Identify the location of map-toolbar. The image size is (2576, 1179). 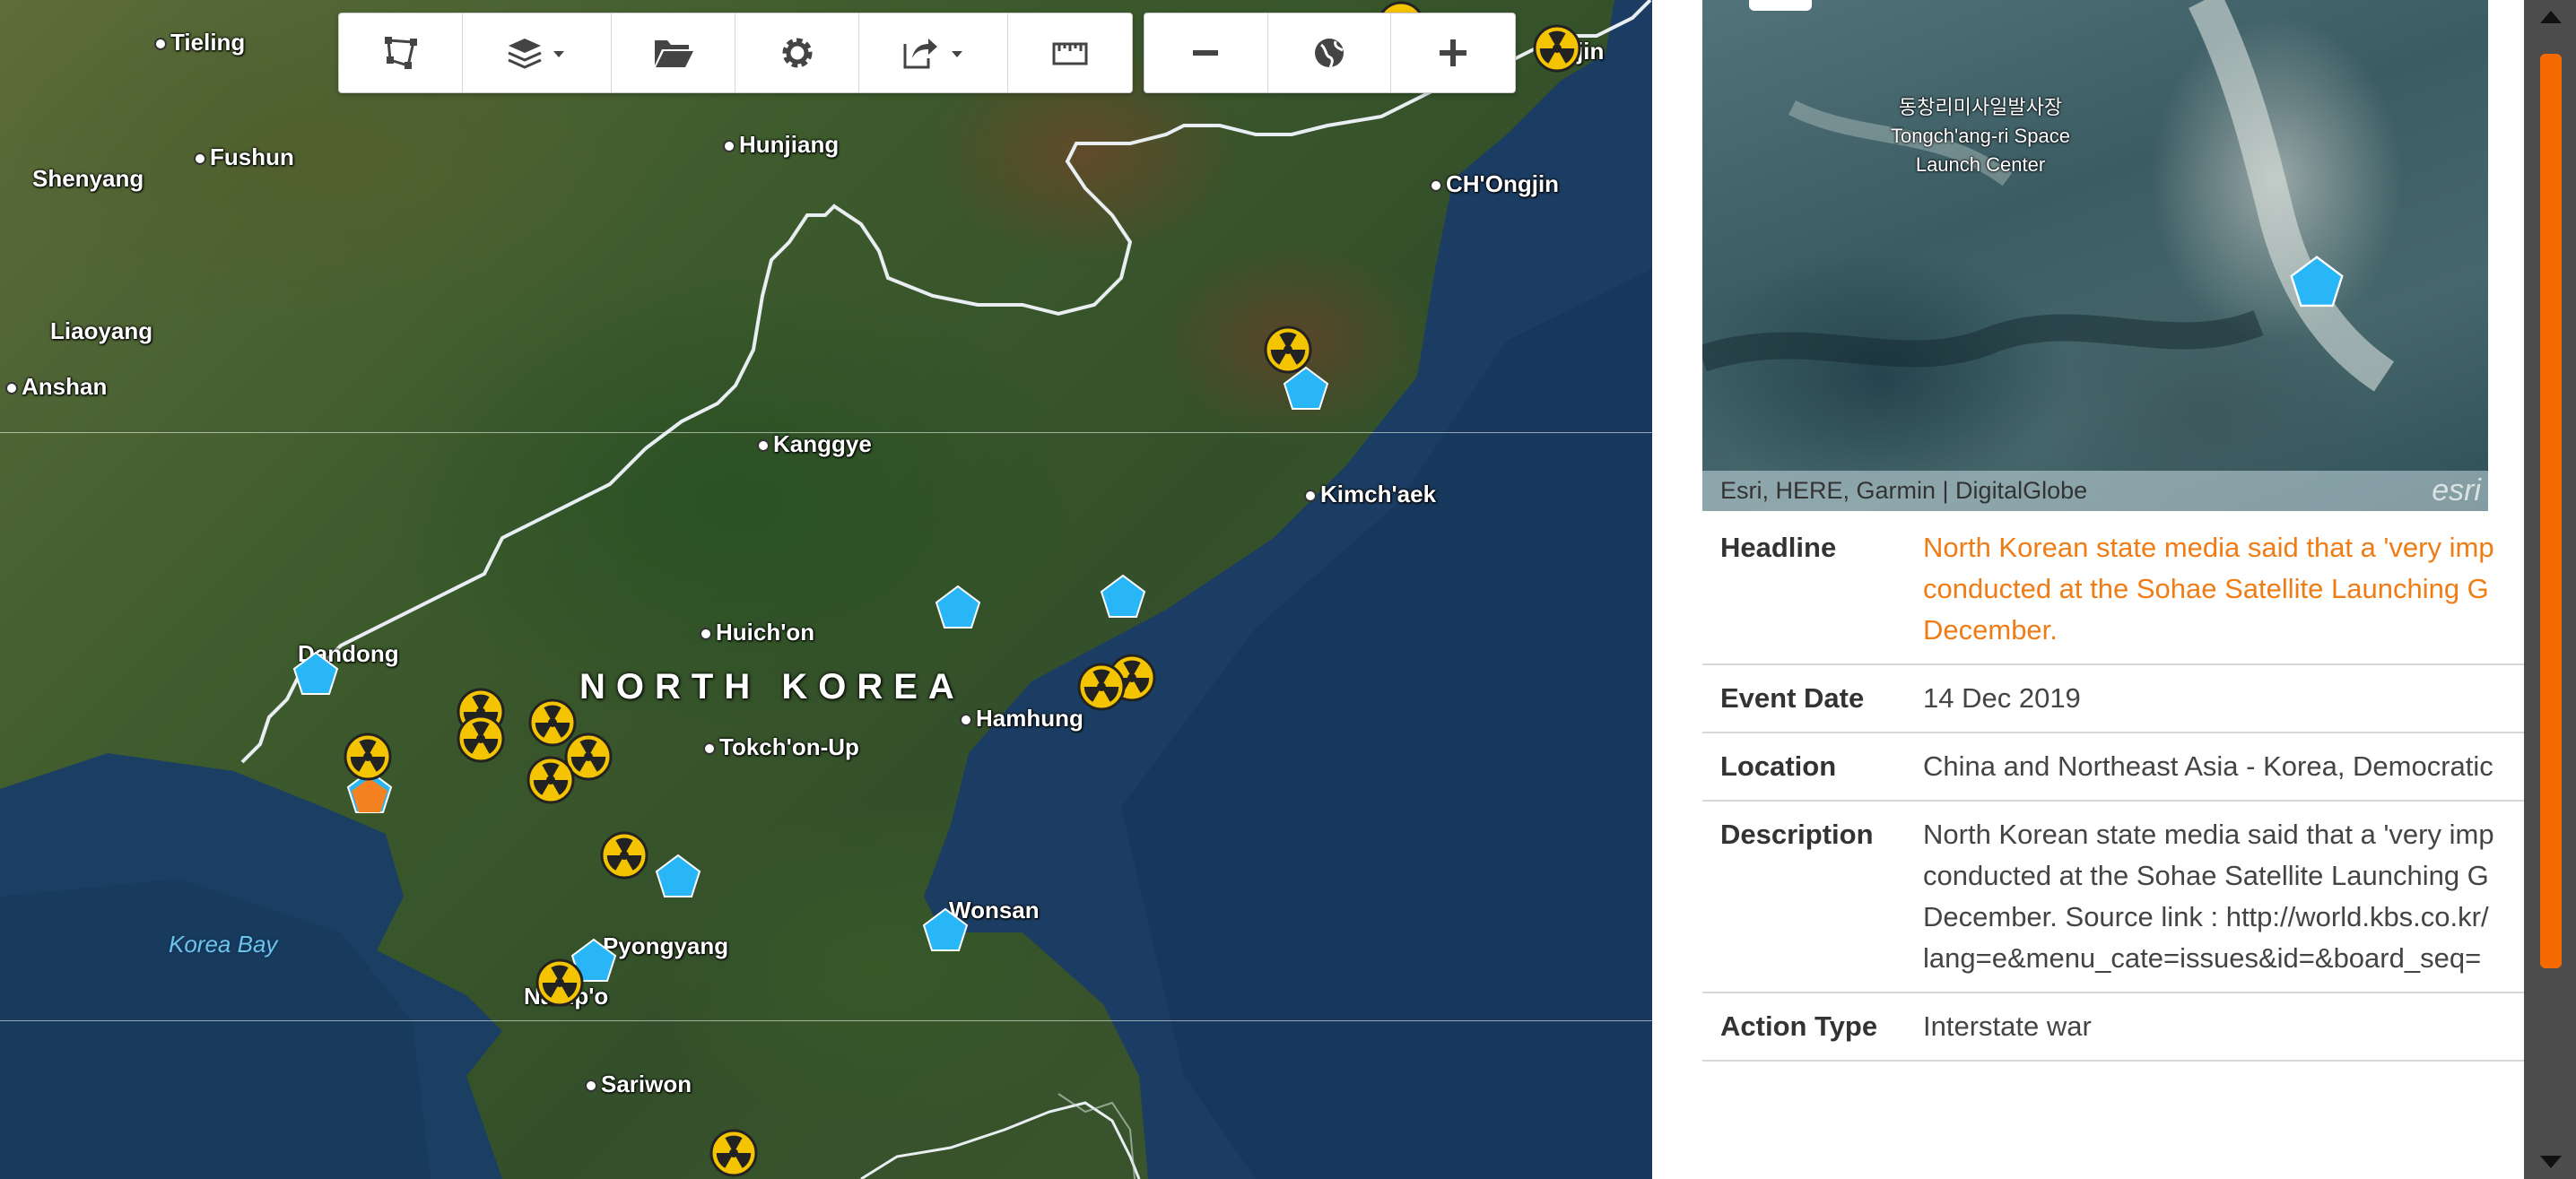
(735, 53).